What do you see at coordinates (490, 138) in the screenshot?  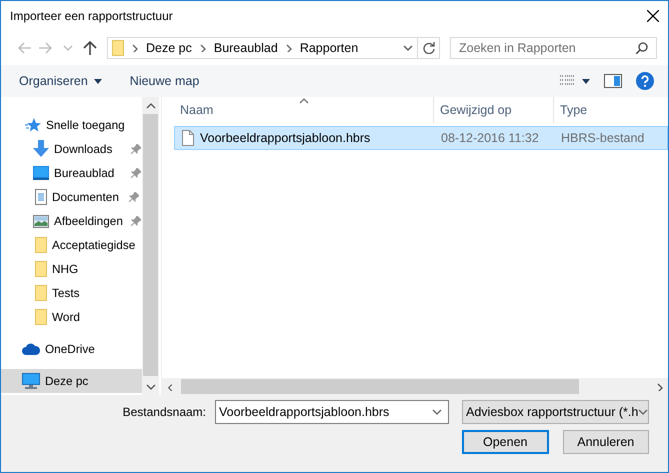 I see `table-cell-text: 08-12-2016 11:32` at bounding box center [490, 138].